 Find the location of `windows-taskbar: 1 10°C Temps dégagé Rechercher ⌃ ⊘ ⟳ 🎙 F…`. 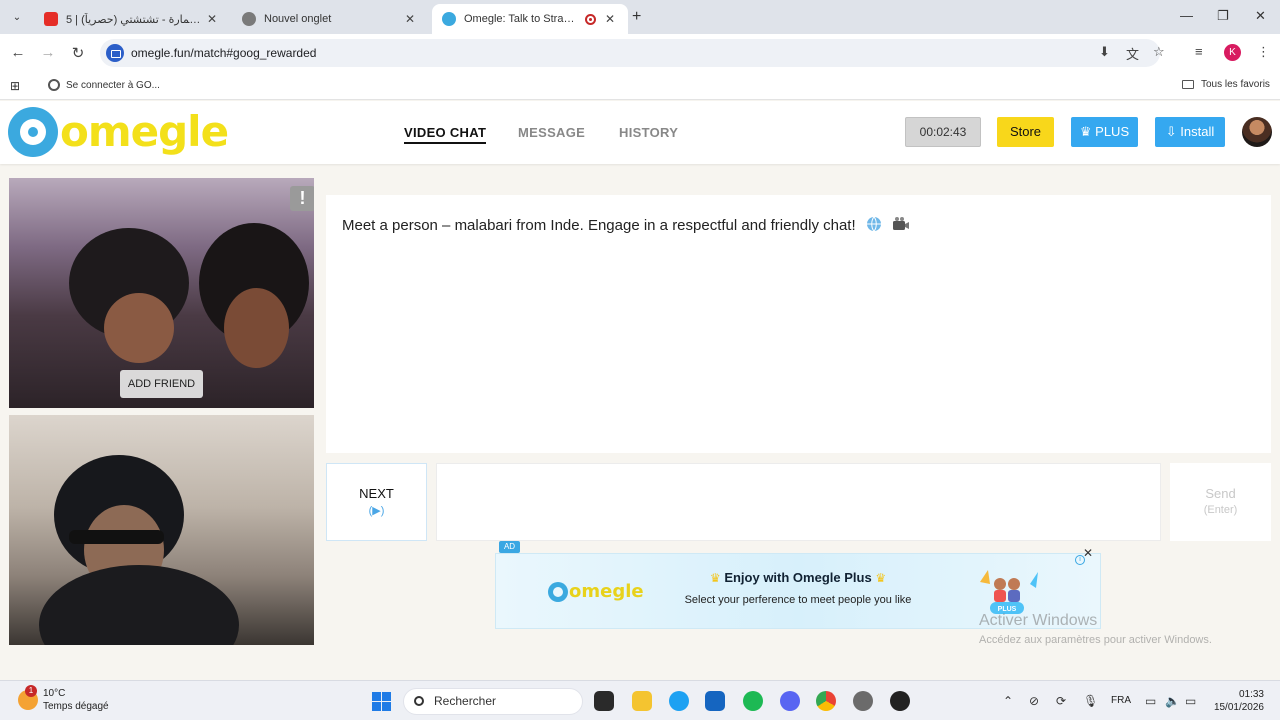

windows-taskbar: 1 10°C Temps dégagé Rechercher ⌃ ⊘ ⟳ 🎙 F… is located at coordinates (640, 700).